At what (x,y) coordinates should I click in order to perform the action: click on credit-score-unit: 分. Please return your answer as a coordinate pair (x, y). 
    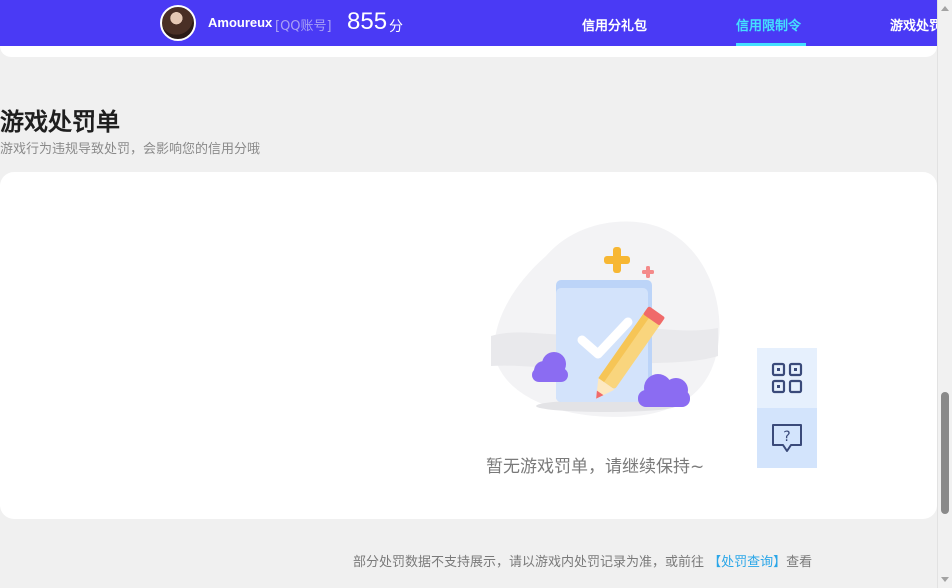
    Looking at the image, I should click on (396, 27).